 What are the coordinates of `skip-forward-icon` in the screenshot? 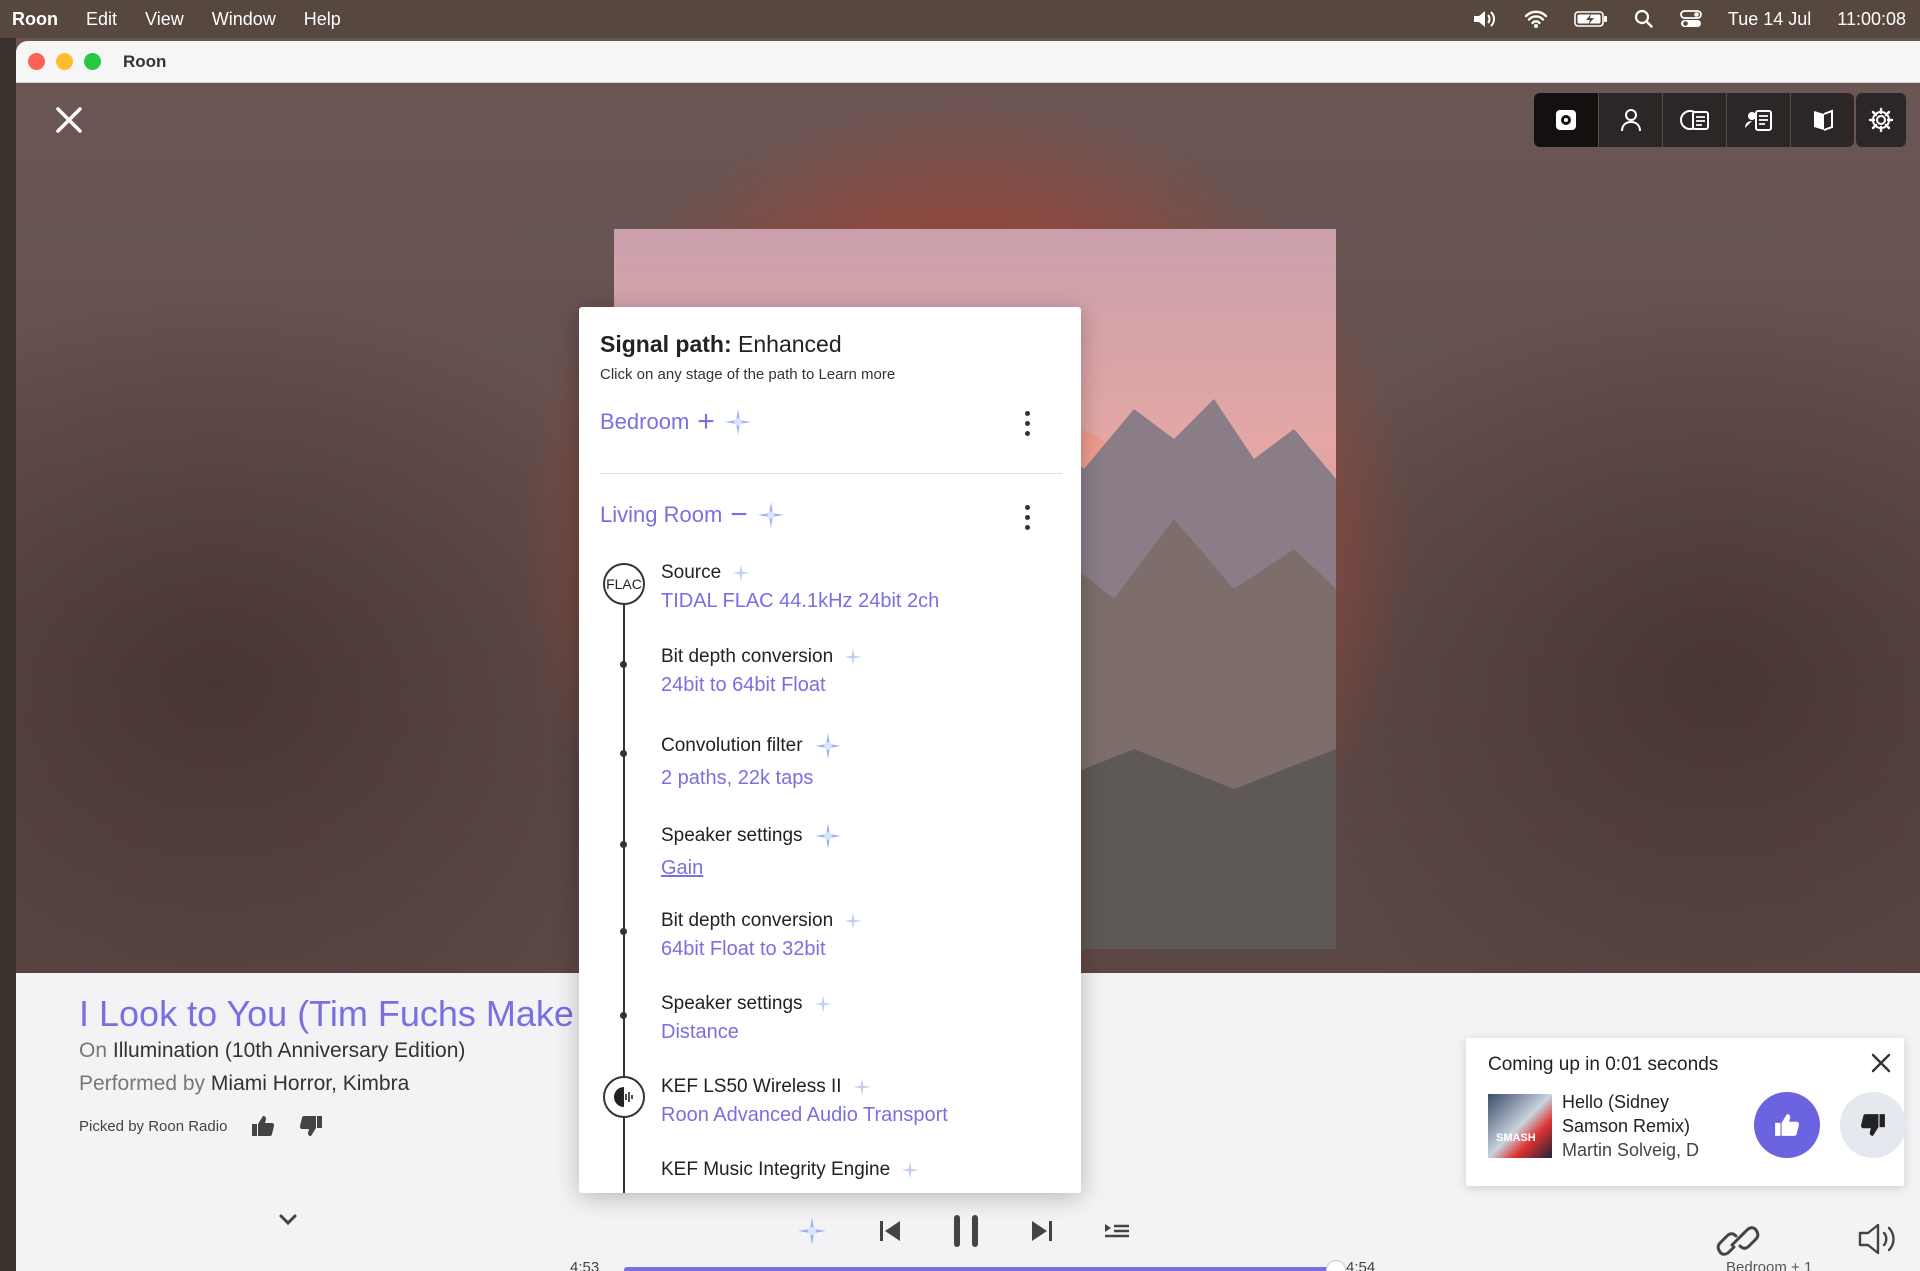 It's located at (1042, 1231).